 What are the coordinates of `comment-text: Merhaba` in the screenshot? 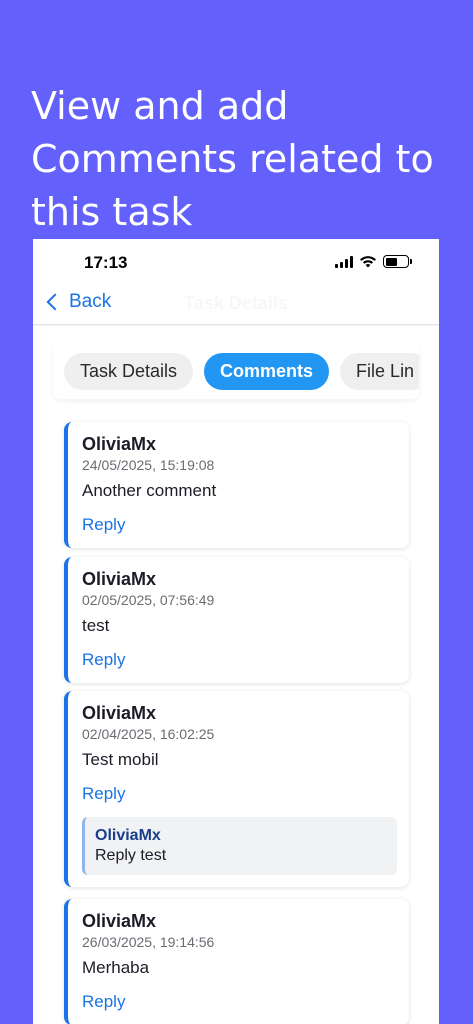 It's located at (116, 967).